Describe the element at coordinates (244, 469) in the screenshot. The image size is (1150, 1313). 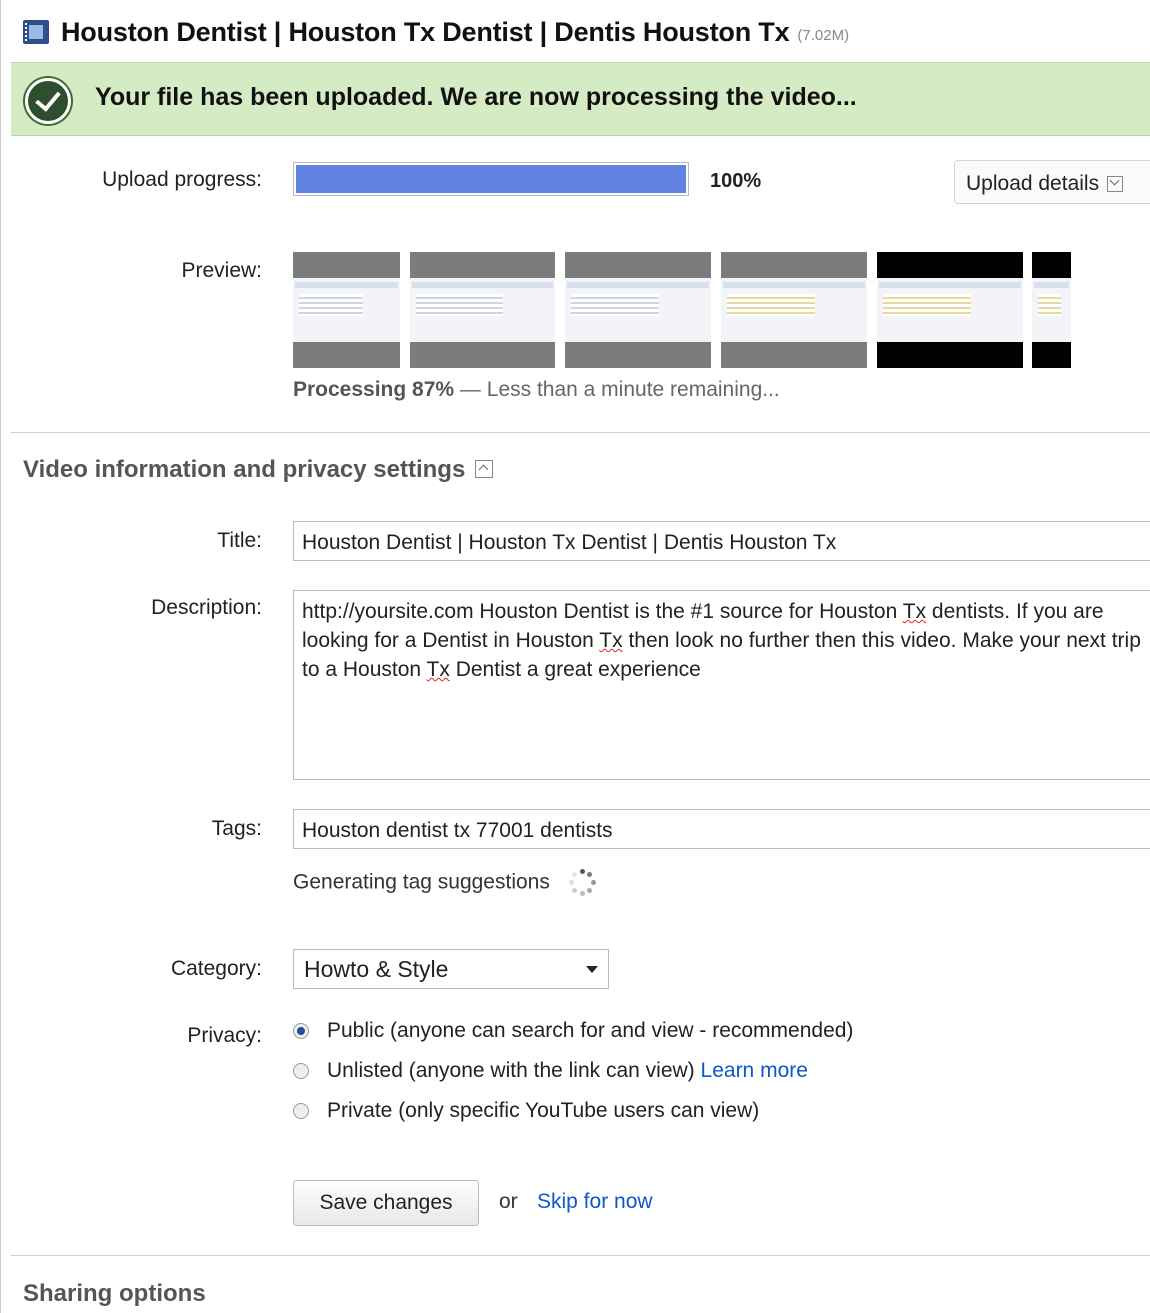
I see `section-title: Video information and privacy settings` at that location.